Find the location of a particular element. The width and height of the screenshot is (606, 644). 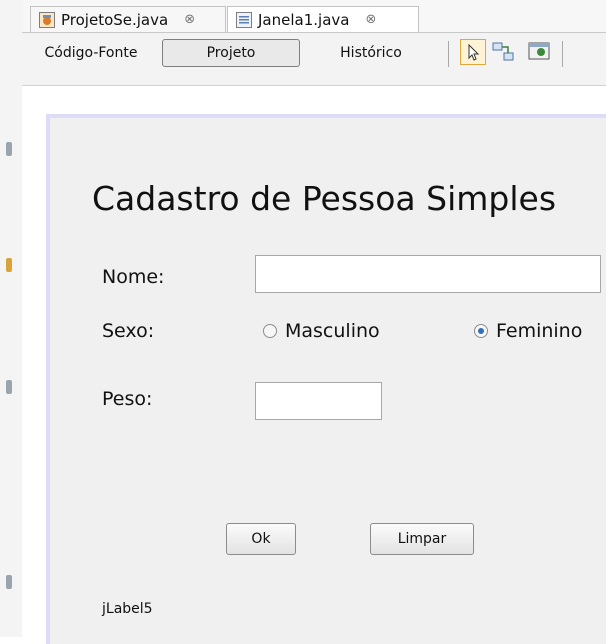

view-toolbar: Código-Fonte Projeto Histórico is located at coordinates (314, 59).